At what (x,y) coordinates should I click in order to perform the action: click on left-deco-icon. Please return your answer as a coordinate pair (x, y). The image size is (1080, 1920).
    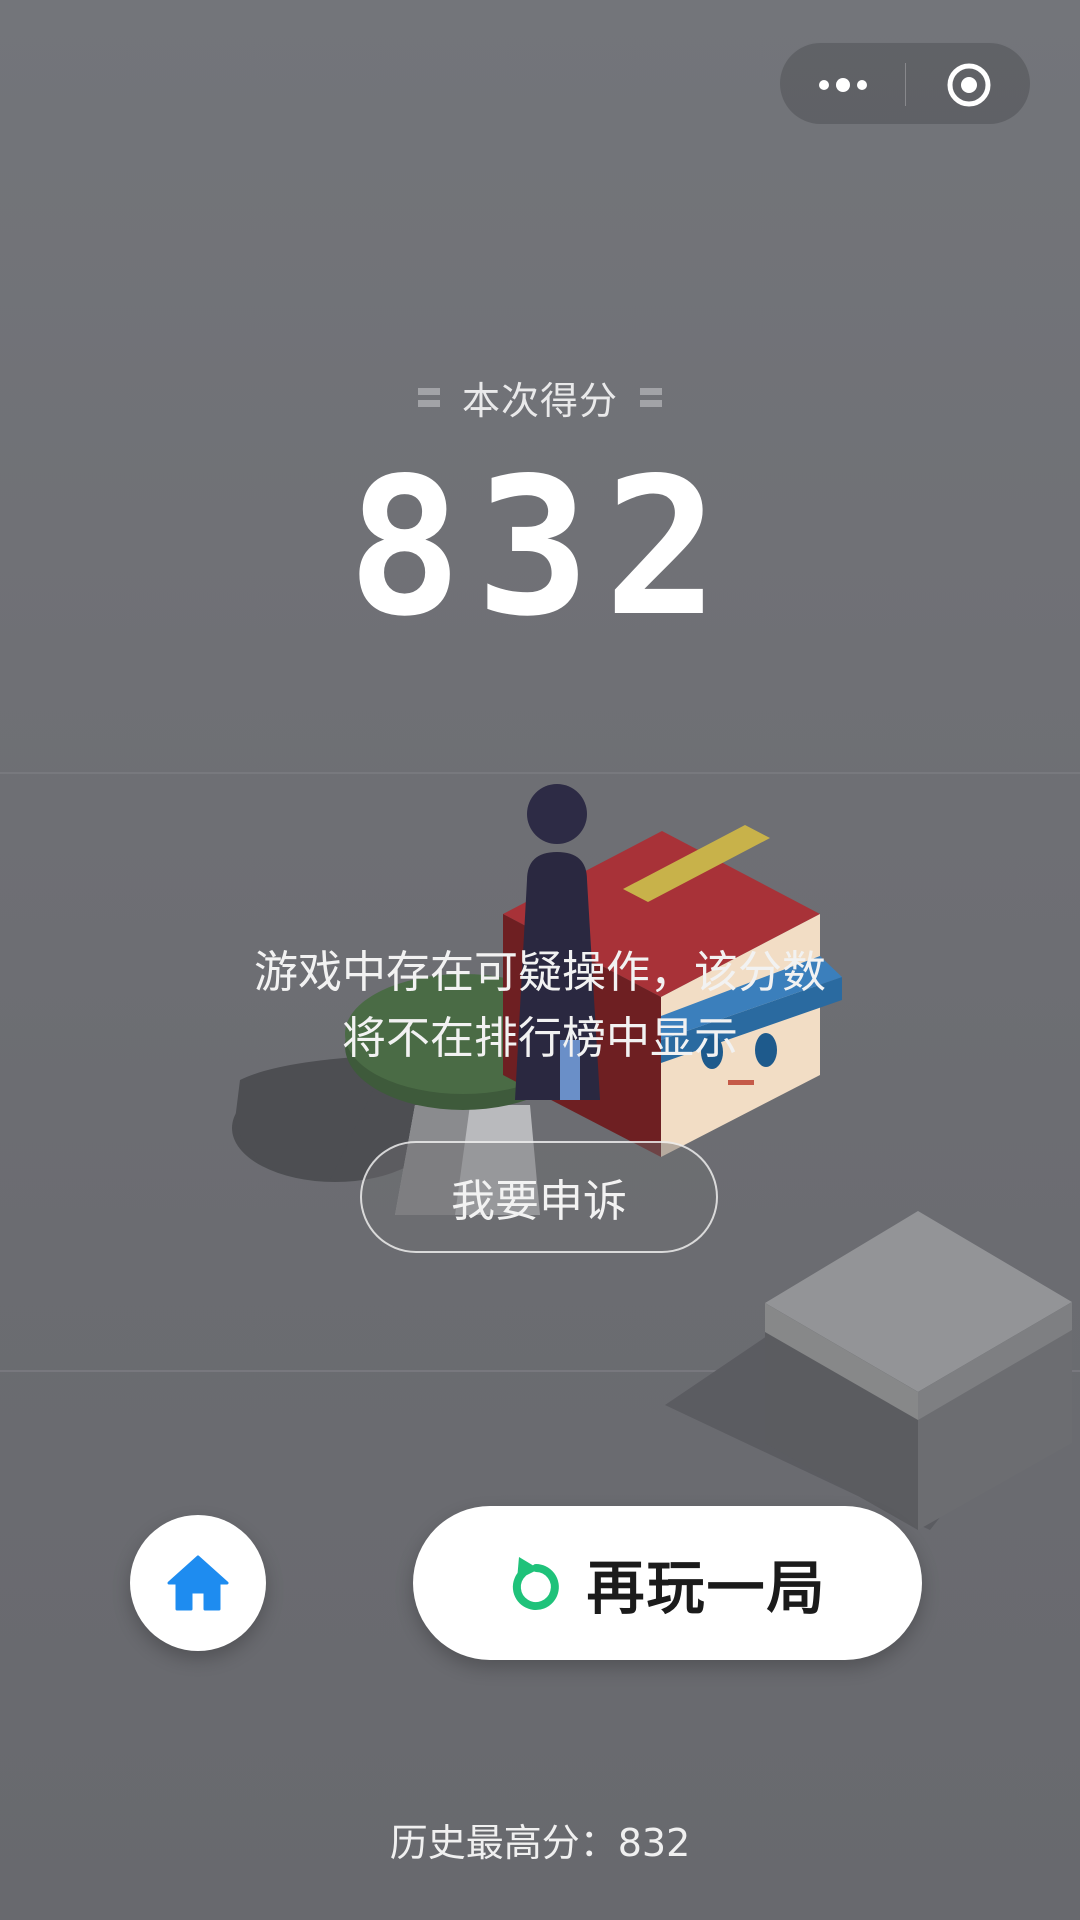
    Looking at the image, I should click on (428, 397).